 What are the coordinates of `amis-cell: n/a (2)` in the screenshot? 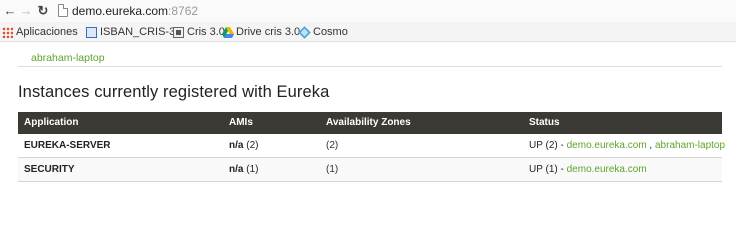 It's located at (243, 146).